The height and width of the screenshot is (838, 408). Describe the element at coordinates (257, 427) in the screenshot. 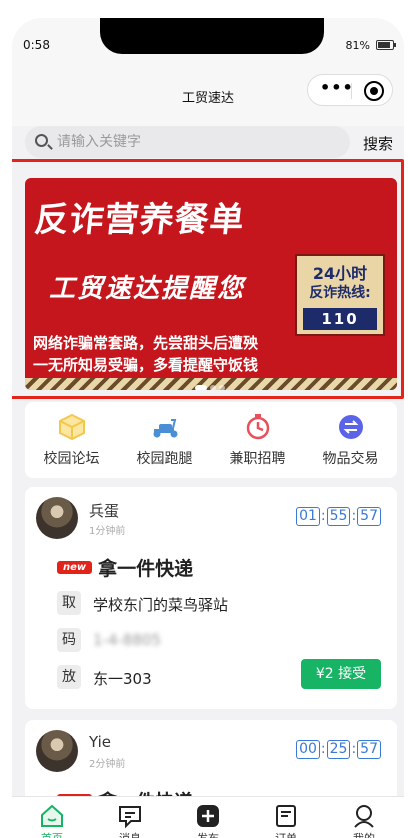

I see `timer-icon` at that location.